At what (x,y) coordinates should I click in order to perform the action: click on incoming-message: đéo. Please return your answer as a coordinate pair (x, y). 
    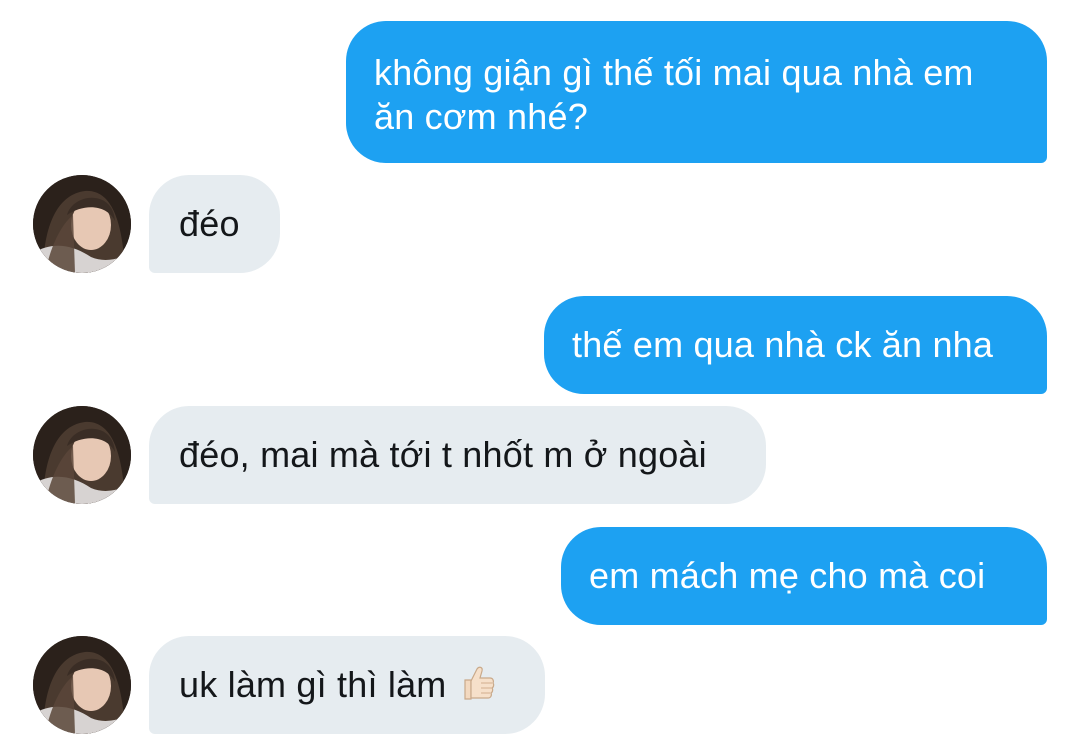
    Looking at the image, I should click on (214, 224).